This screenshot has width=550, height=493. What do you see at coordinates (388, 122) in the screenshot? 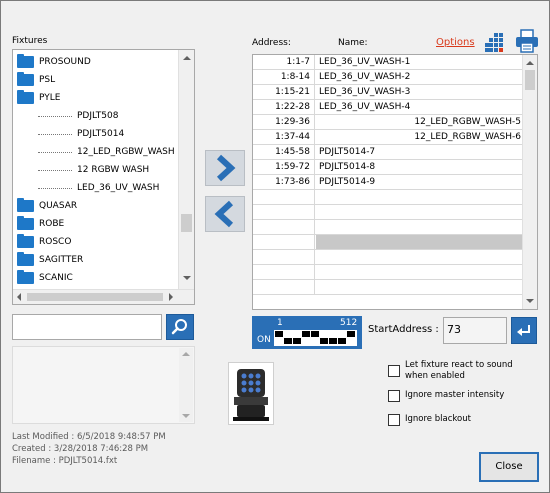
I see `grid-row: 1:29-36 12_LED_RGBW_WASH-5` at bounding box center [388, 122].